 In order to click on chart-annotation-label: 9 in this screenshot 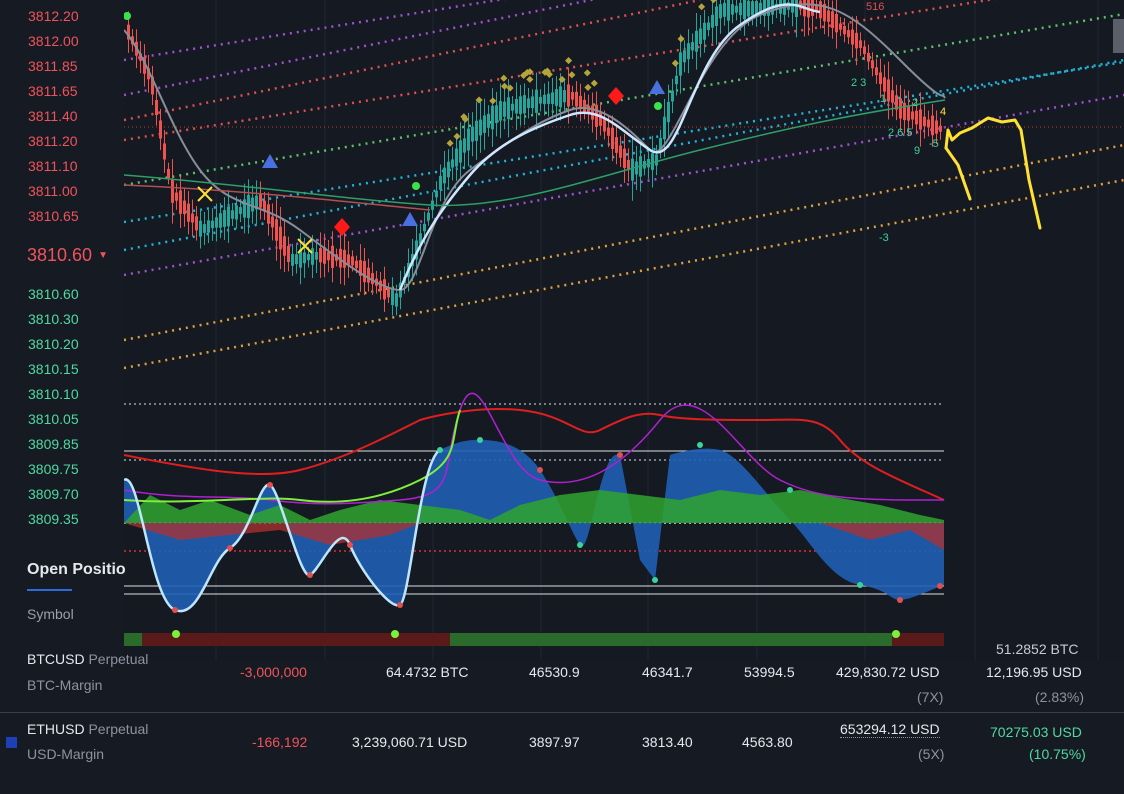, I will do `click(917, 151)`.